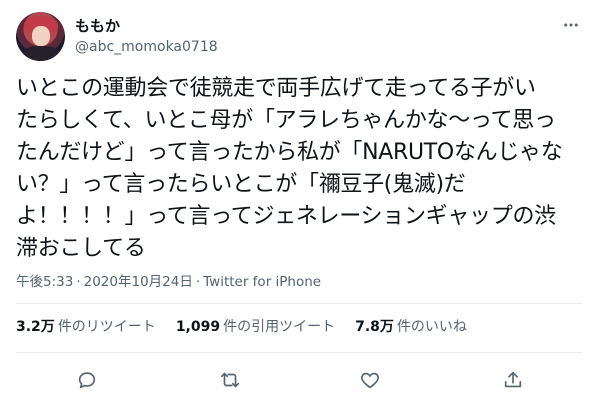  What do you see at coordinates (44, 282) in the screenshot?
I see `tweet-time: 午後5:33` at bounding box center [44, 282].